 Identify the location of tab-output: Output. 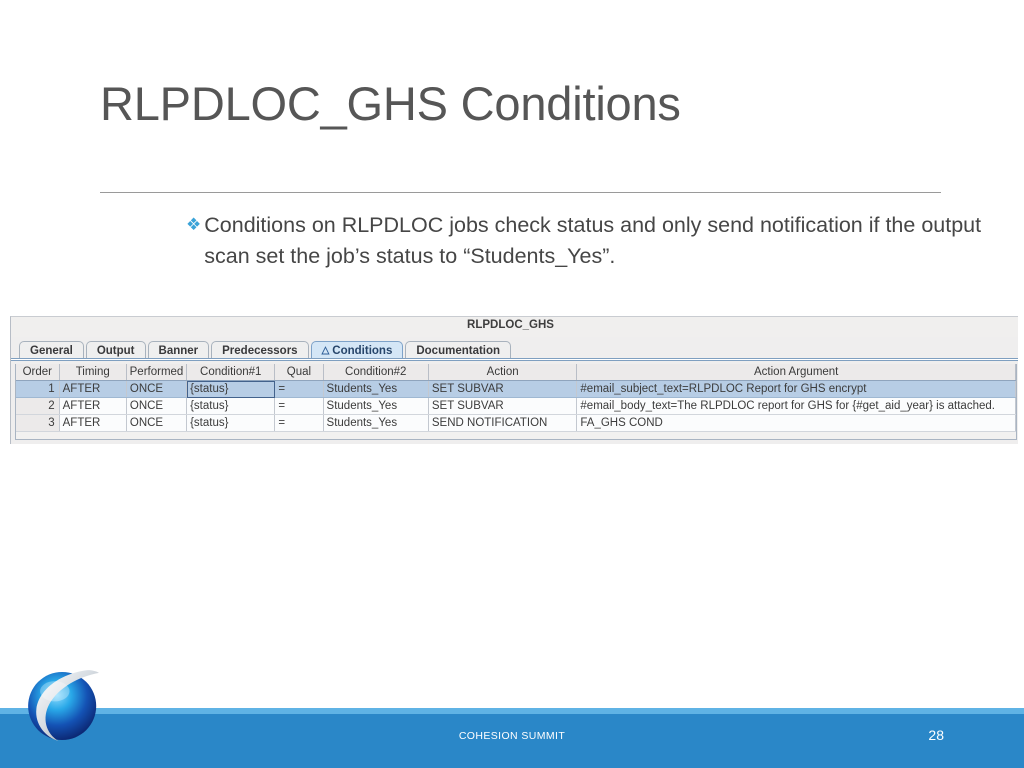
(115, 350).